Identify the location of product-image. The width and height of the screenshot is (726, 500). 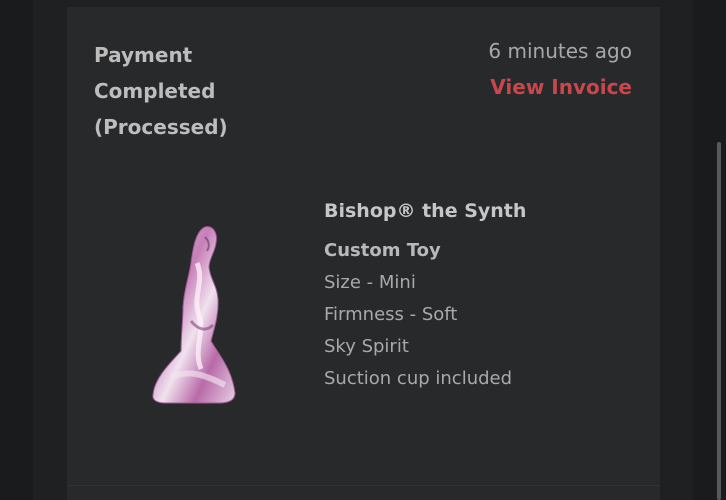
(197, 312).